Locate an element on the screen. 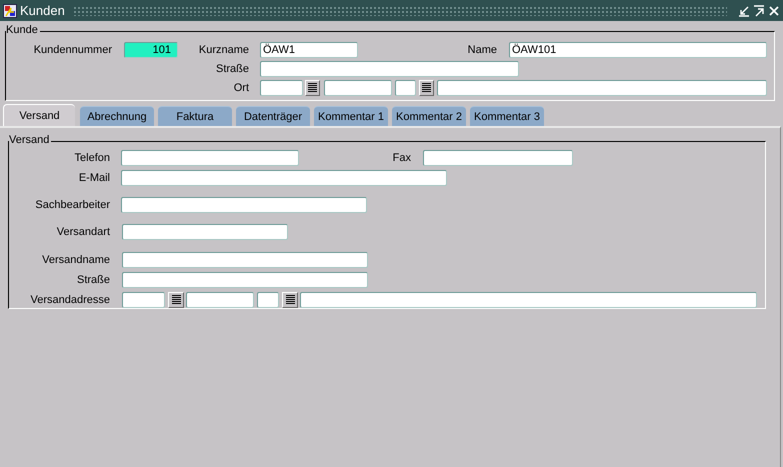 This screenshot has width=783, height=467. tab: Kommentar 1 is located at coordinates (351, 116).